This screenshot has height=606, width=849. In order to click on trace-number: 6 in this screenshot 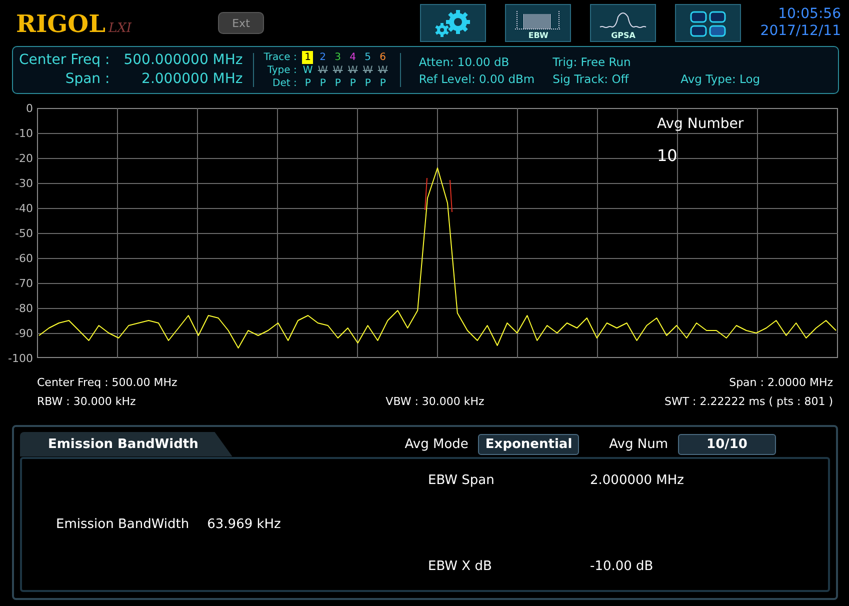, I will do `click(382, 57)`.